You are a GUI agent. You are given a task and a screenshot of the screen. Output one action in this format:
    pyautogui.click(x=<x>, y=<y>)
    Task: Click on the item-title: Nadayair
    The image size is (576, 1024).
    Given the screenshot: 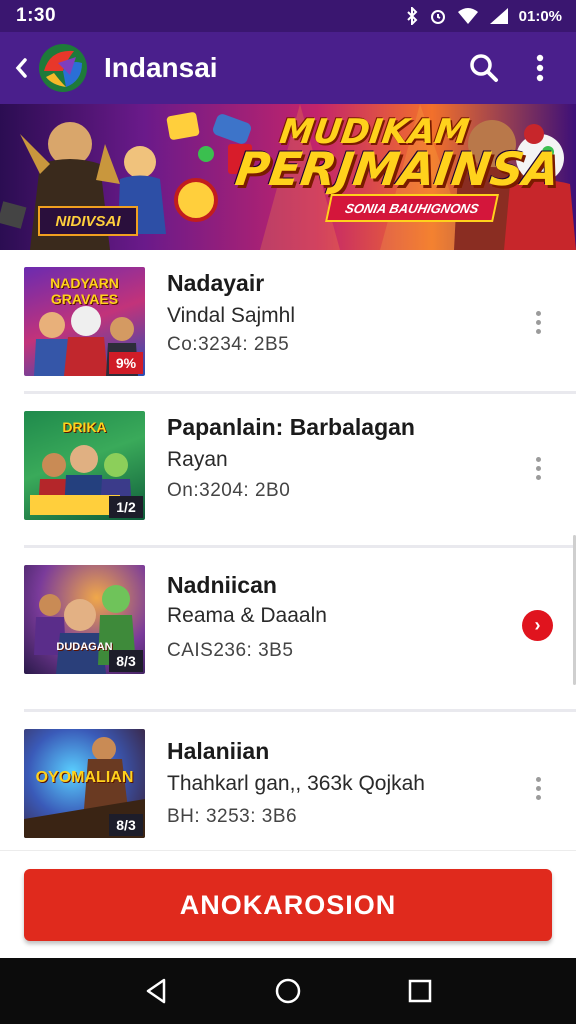 What is the action you would take?
    pyautogui.click(x=216, y=283)
    